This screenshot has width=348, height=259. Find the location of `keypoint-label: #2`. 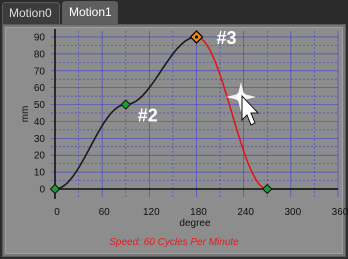

keypoint-label: #2 is located at coordinates (148, 116).